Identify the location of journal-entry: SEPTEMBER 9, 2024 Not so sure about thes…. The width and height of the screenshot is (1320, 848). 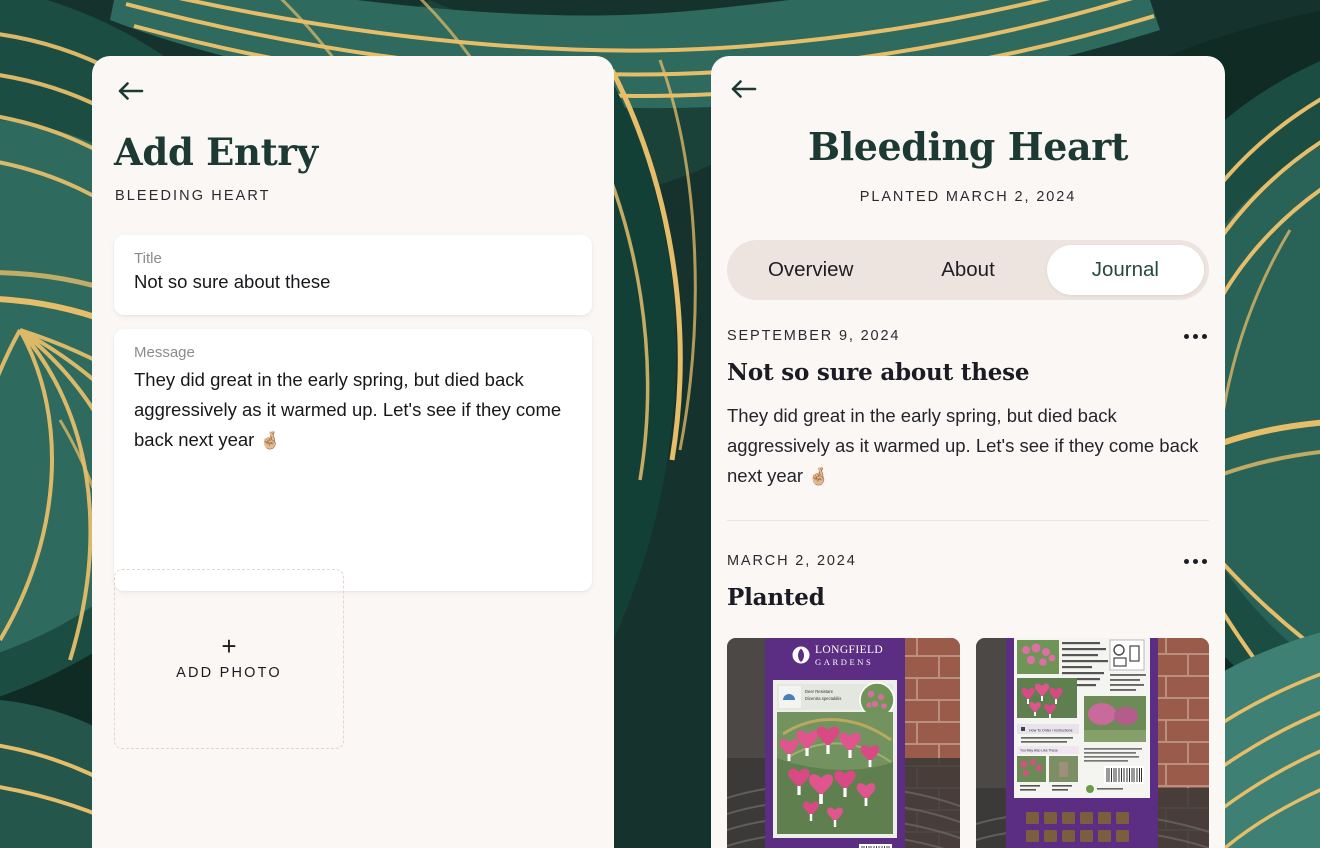
(968, 423).